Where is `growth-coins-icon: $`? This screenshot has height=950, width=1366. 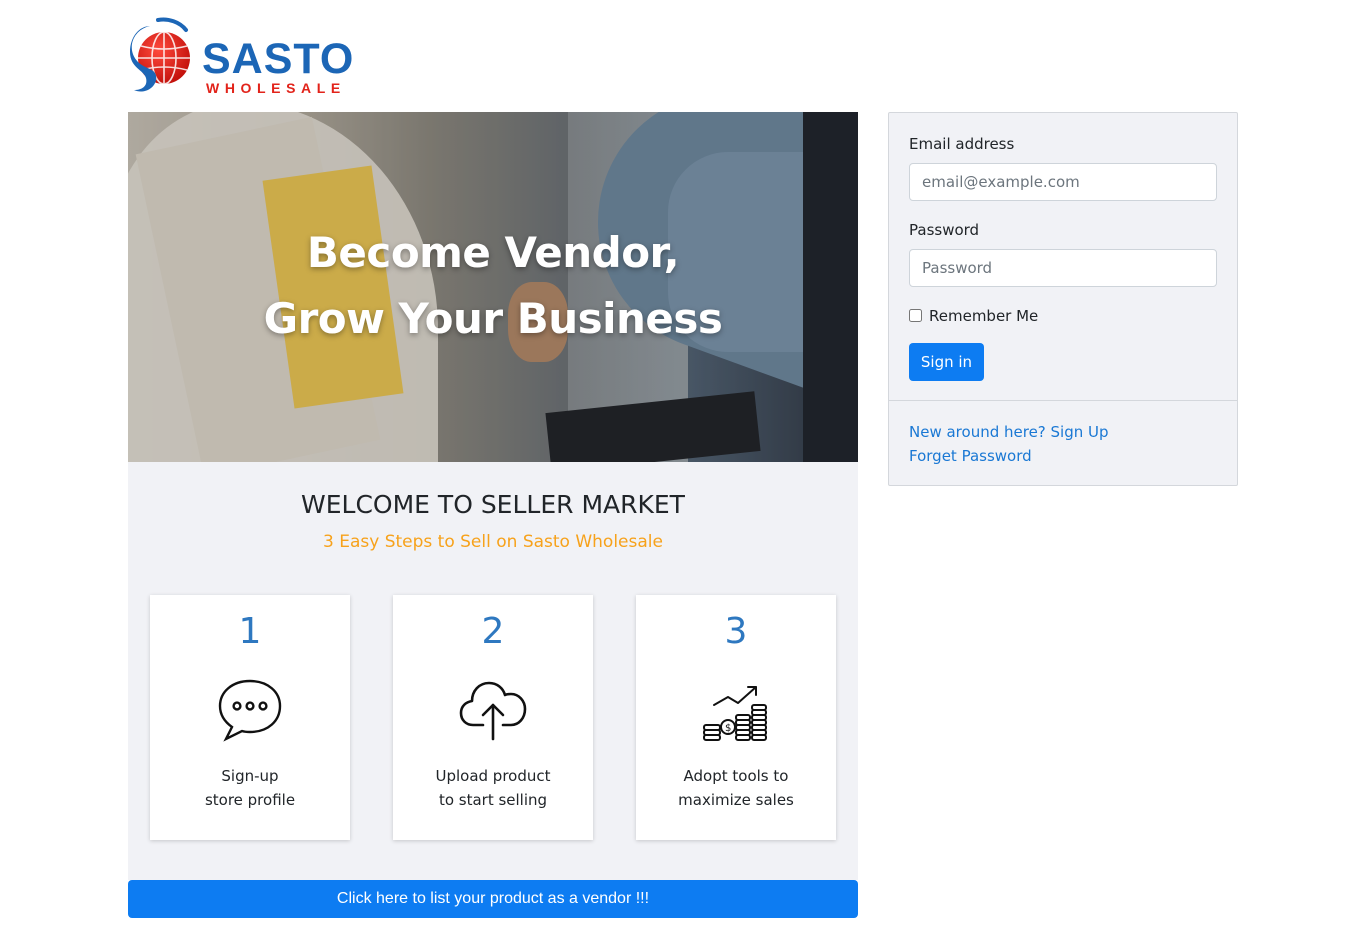
growth-coins-icon: $ is located at coordinates (735, 713).